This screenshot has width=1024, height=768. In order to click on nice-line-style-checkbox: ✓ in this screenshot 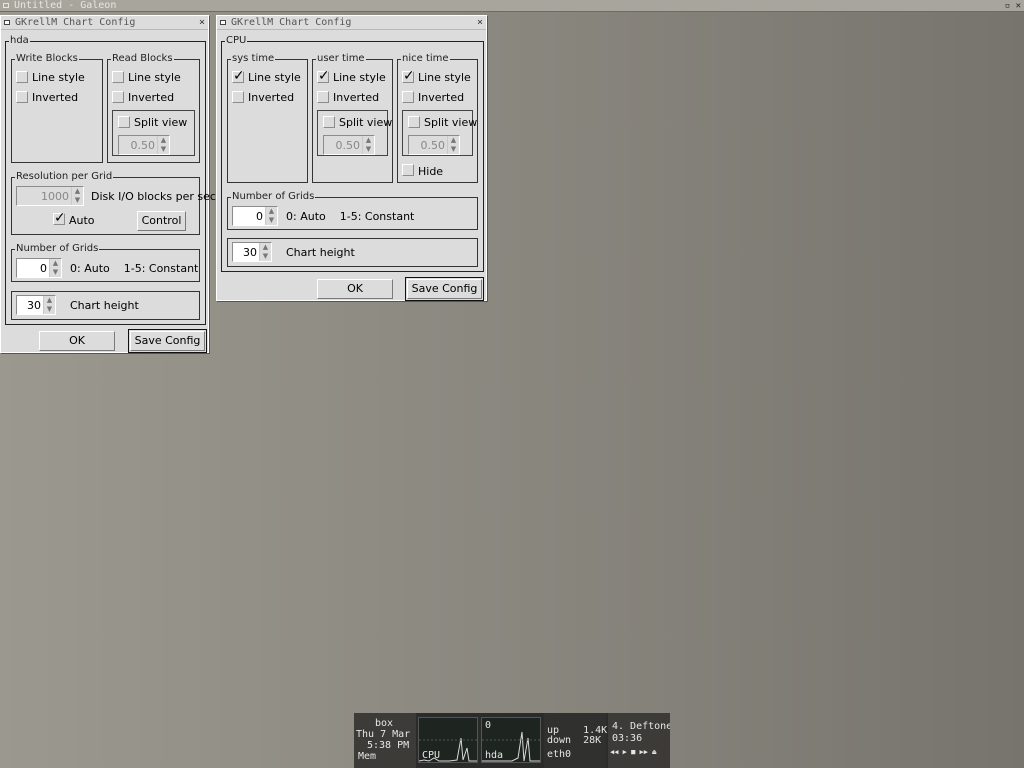, I will do `click(408, 76)`.